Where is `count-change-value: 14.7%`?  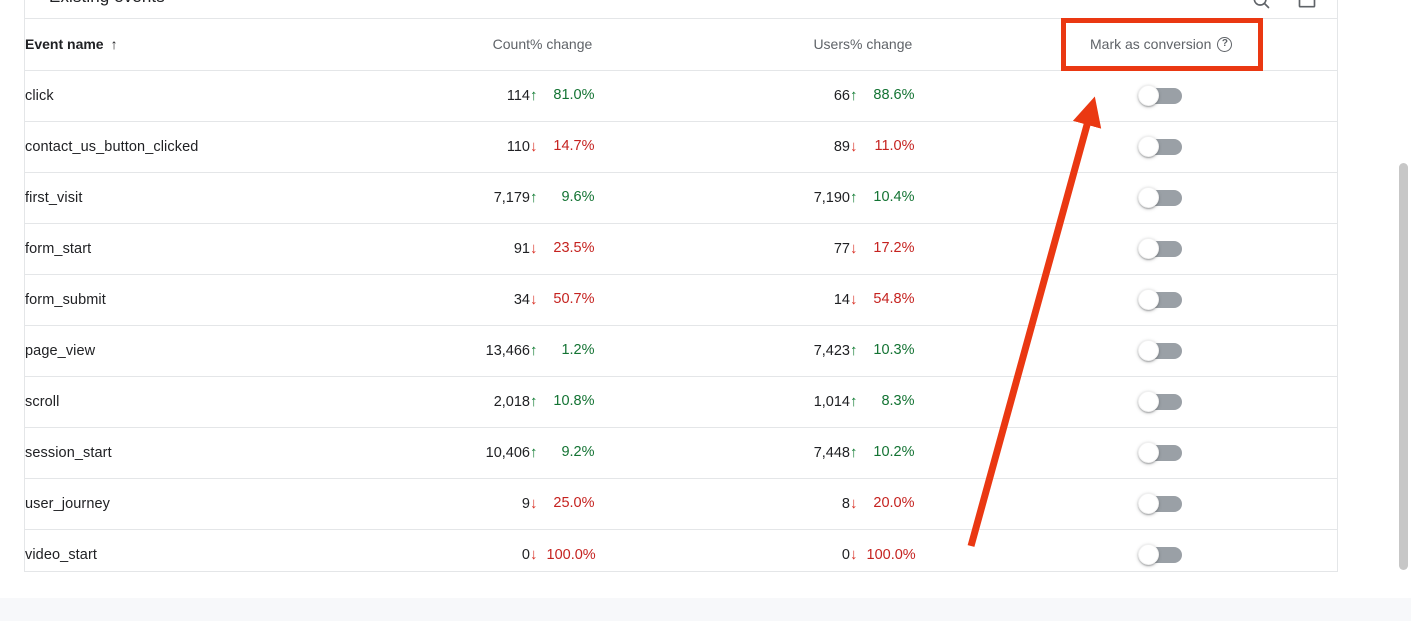
count-change-value: 14.7% is located at coordinates (574, 146).